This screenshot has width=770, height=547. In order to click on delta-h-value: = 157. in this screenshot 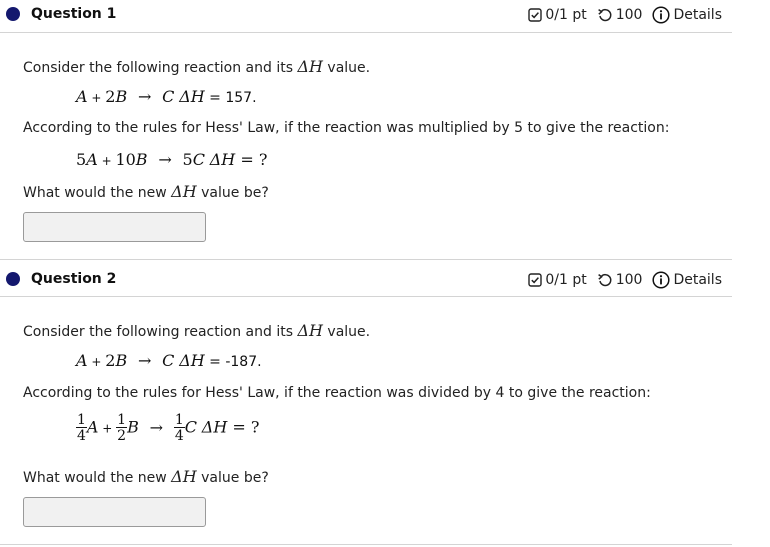, I will do `click(230, 98)`.